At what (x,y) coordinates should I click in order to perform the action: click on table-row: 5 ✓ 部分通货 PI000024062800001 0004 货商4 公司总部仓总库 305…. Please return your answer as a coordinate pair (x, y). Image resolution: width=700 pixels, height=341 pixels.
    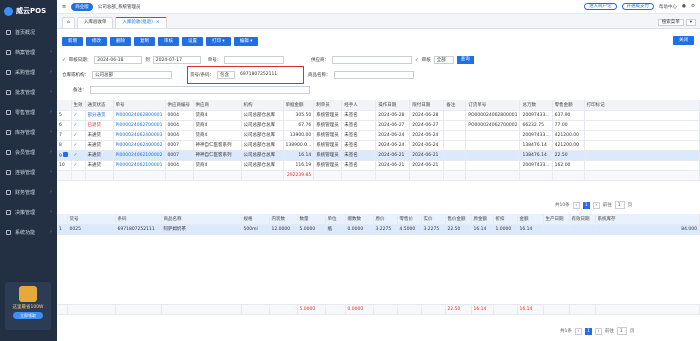
    Looking at the image, I should click on (378, 115).